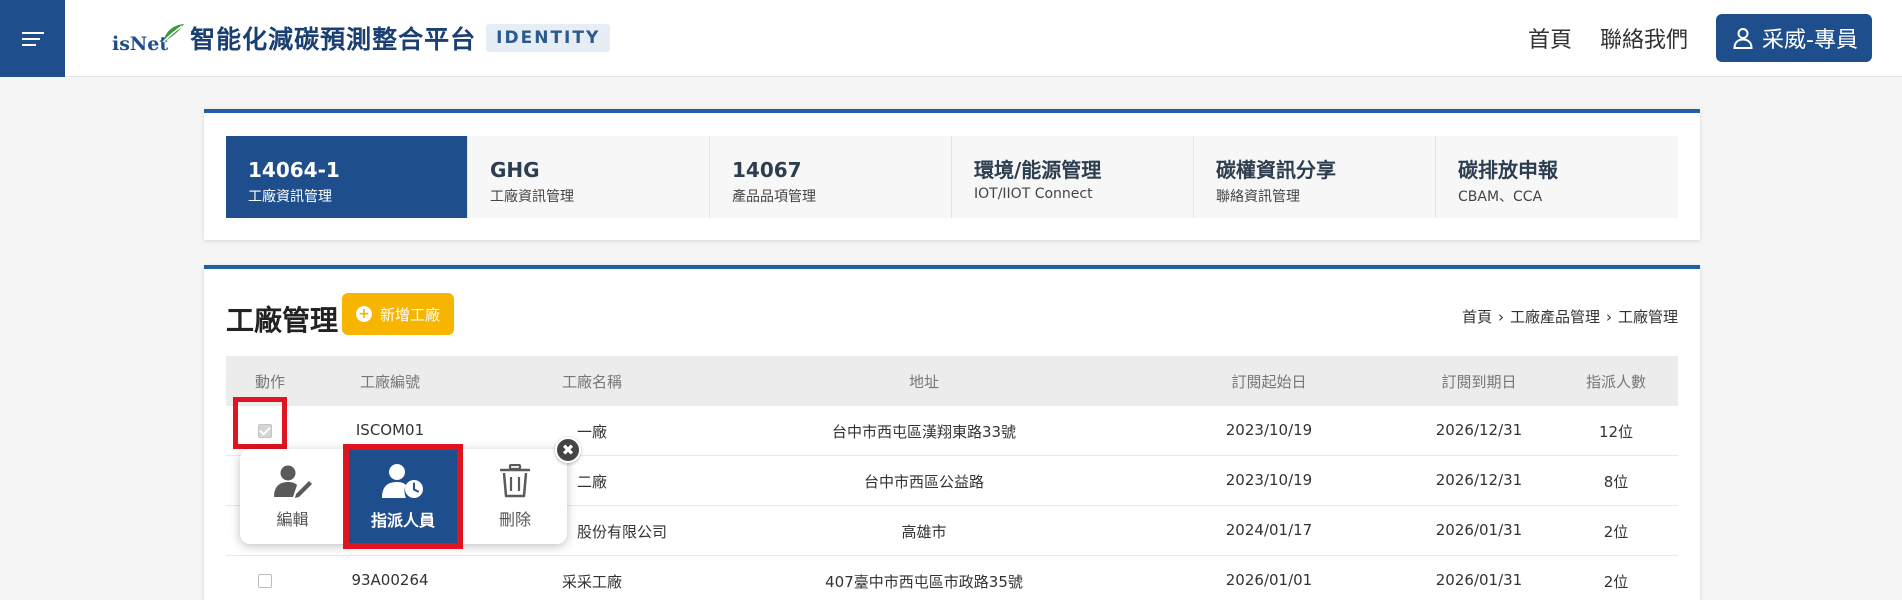 This screenshot has width=1902, height=600. I want to click on identity-badge: IDENTITY, so click(548, 38).